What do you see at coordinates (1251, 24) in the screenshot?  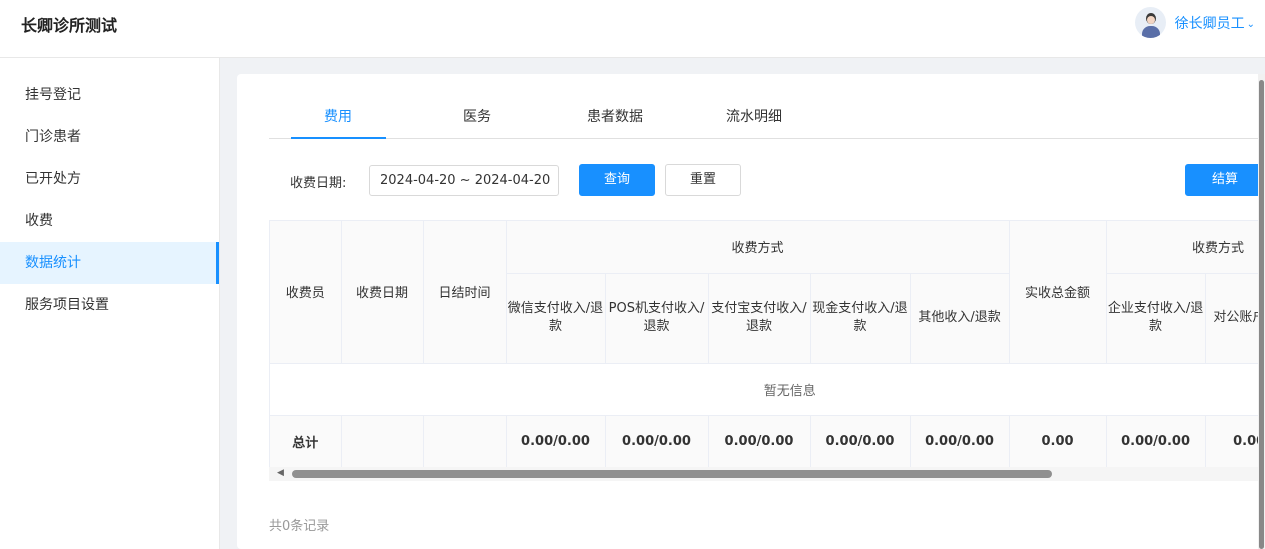 I see `chevron-down-icon: ⌄` at bounding box center [1251, 24].